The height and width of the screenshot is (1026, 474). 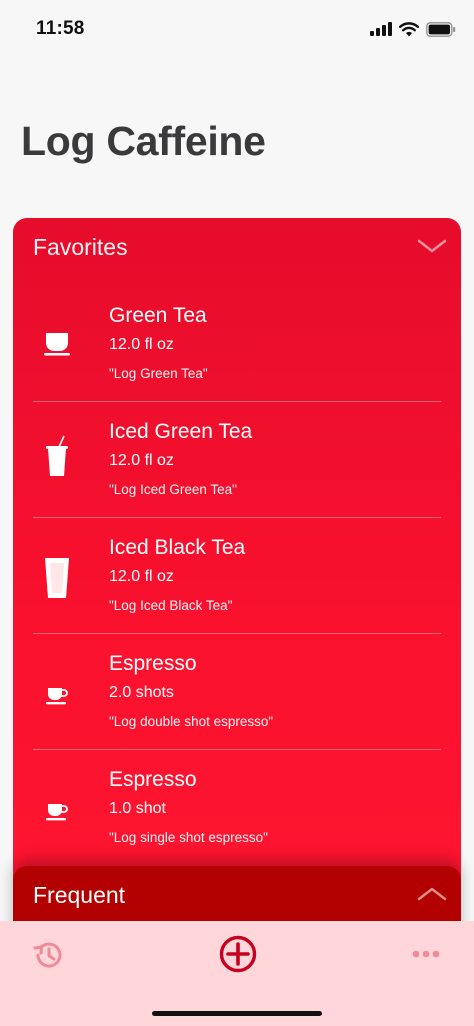 What do you see at coordinates (141, 692) in the screenshot?
I see `favorite-amount: 2.0 shots` at bounding box center [141, 692].